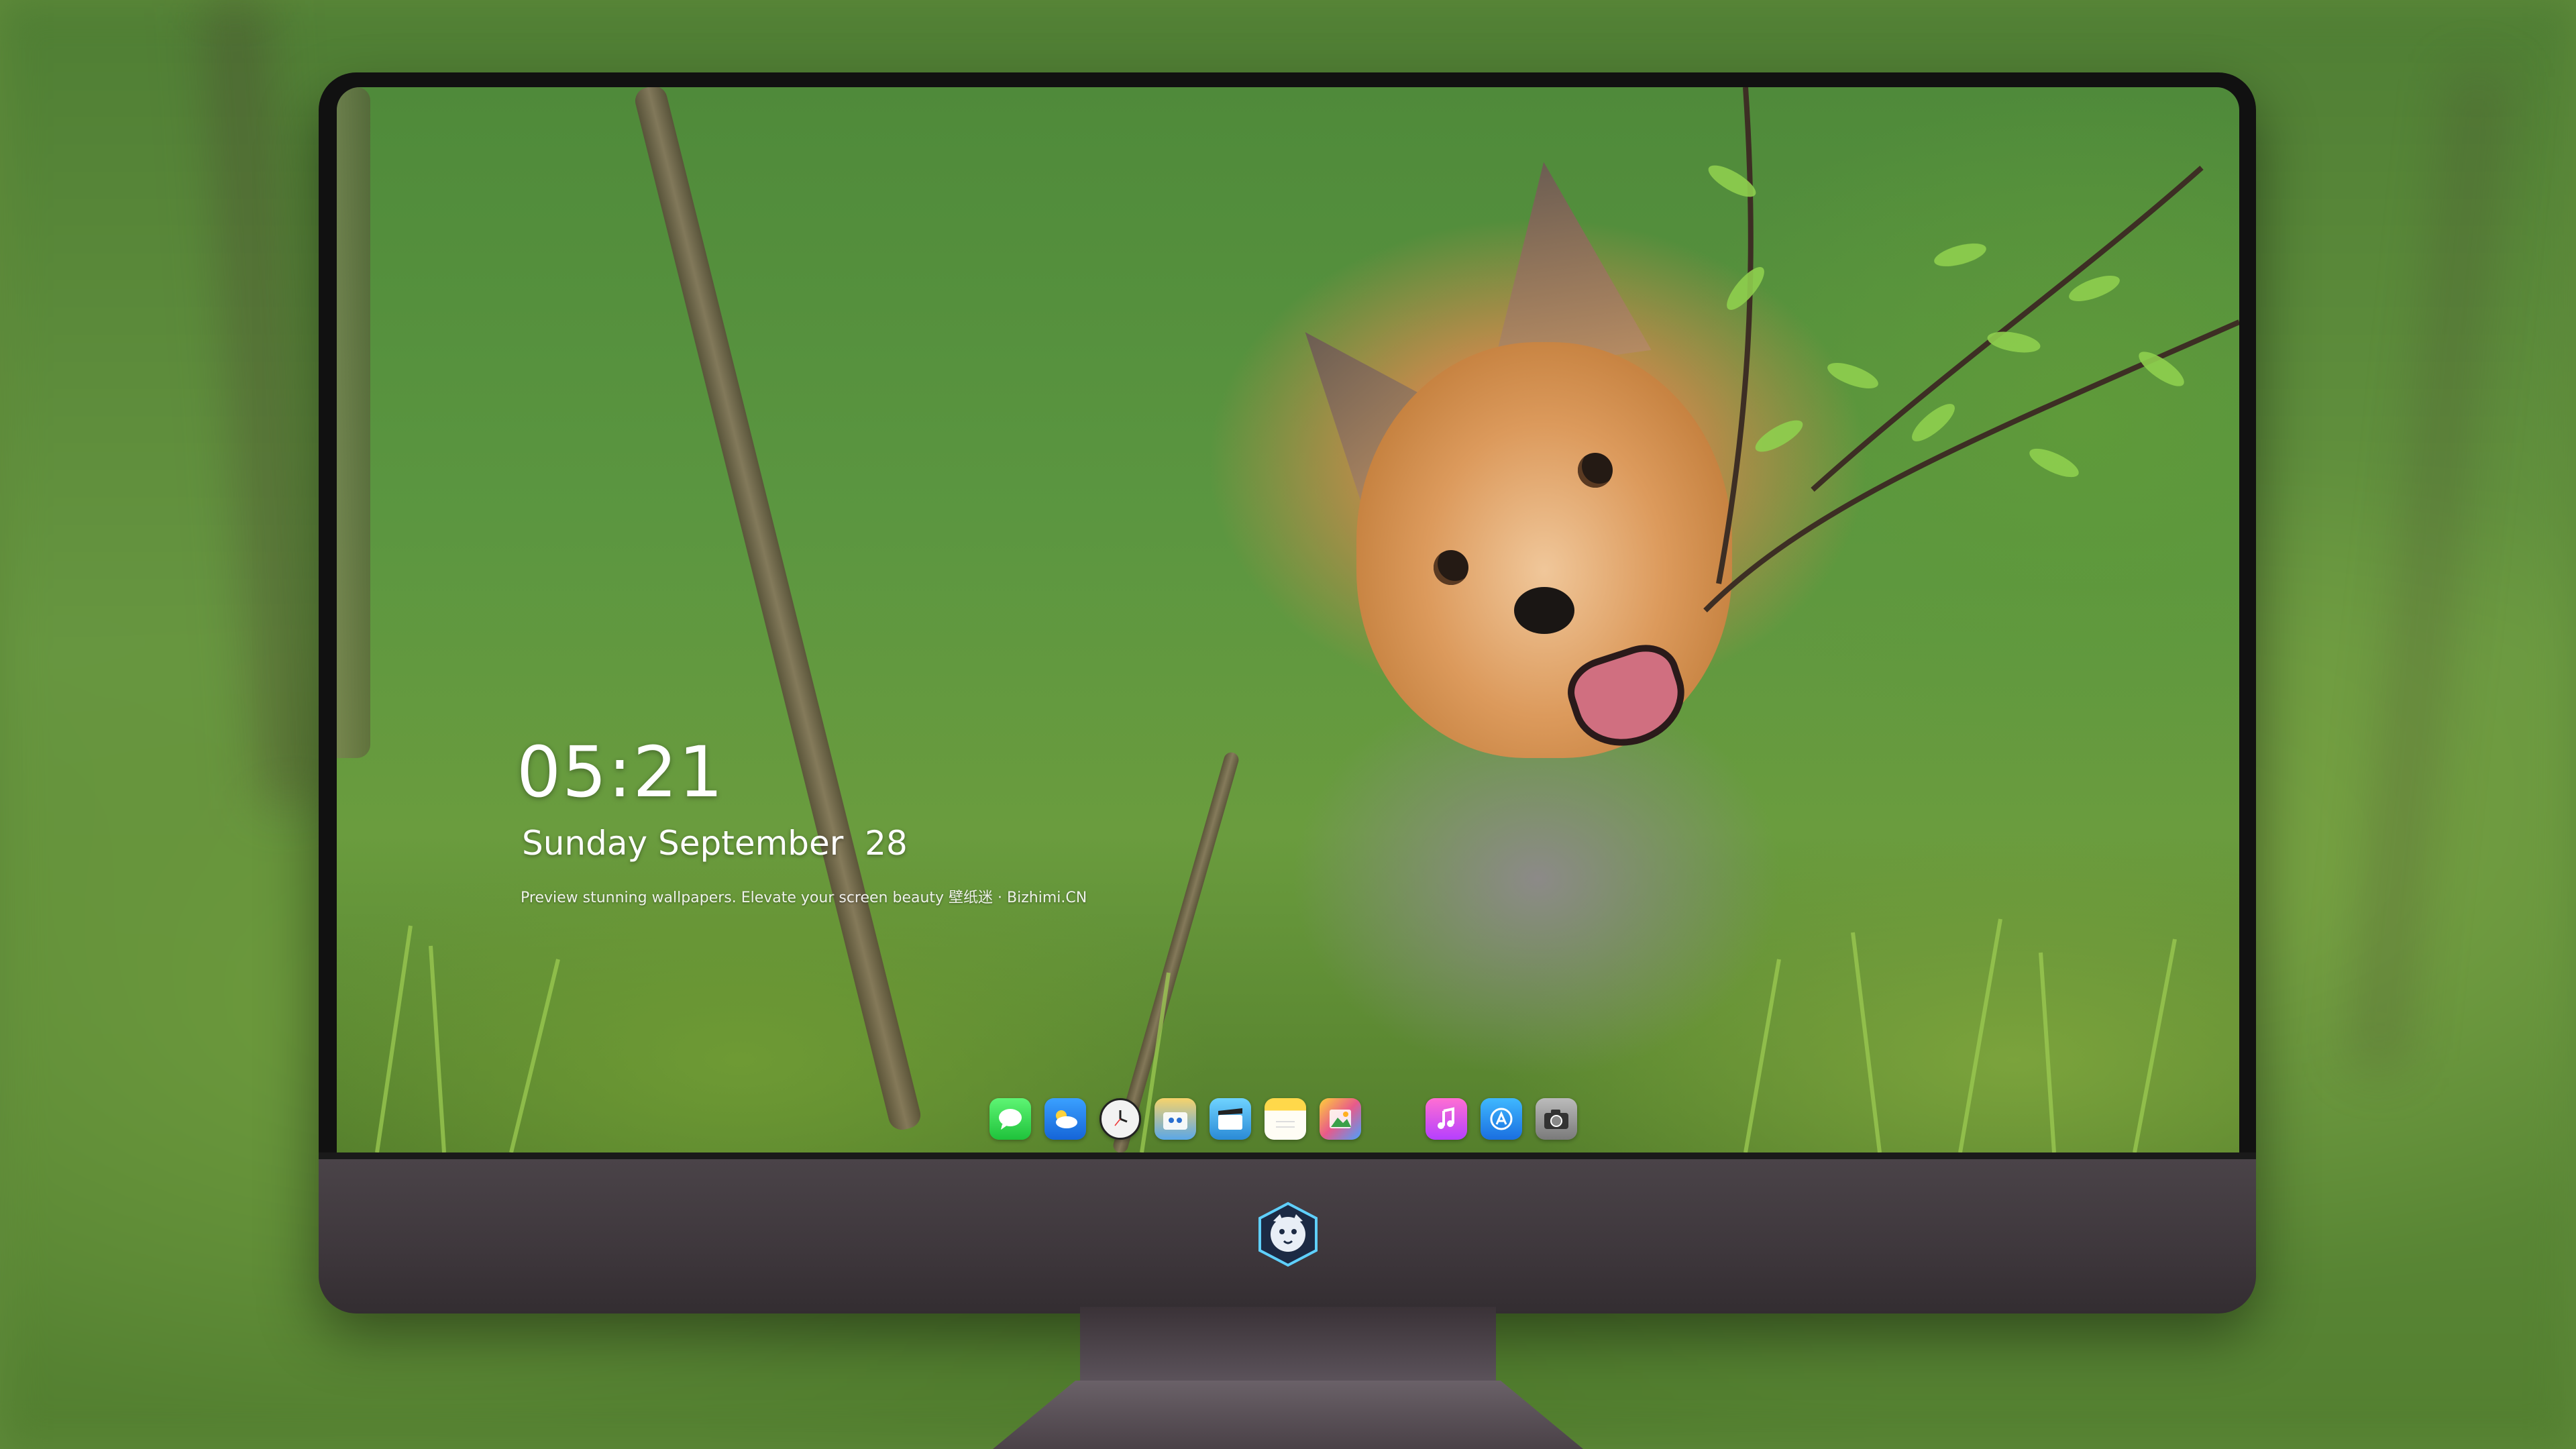 The image size is (2576, 1449). Describe the element at coordinates (1120, 1119) in the screenshot. I see `clock-icon` at that location.